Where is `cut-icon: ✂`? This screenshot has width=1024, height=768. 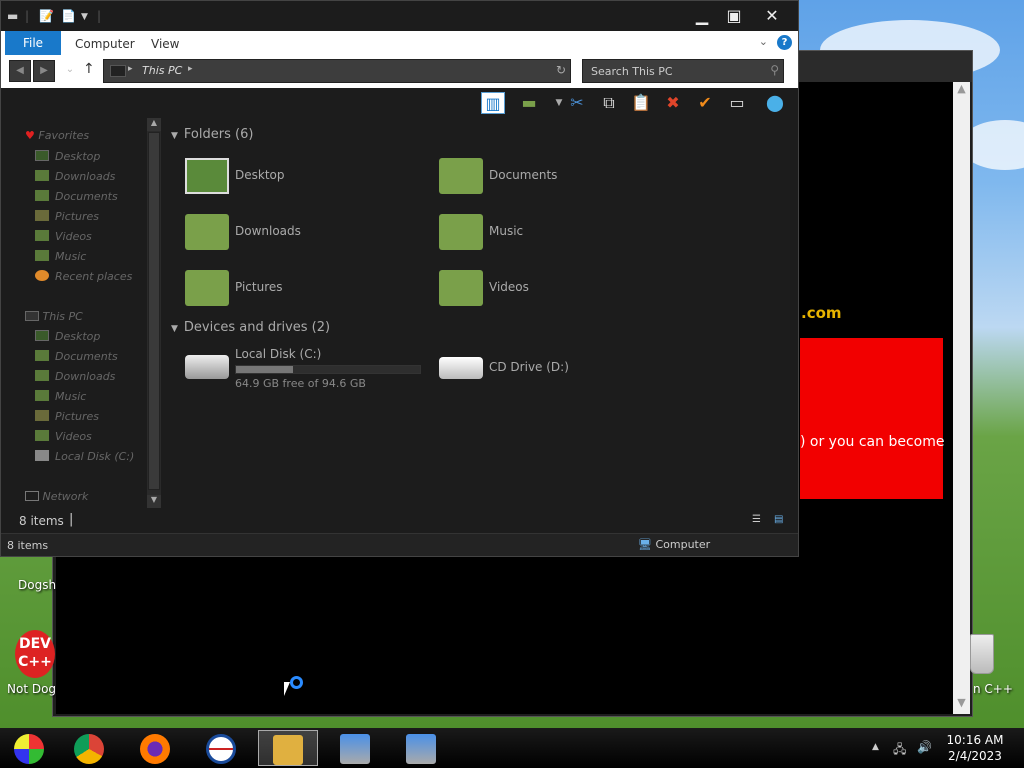
cut-icon: ✂ is located at coordinates (577, 103).